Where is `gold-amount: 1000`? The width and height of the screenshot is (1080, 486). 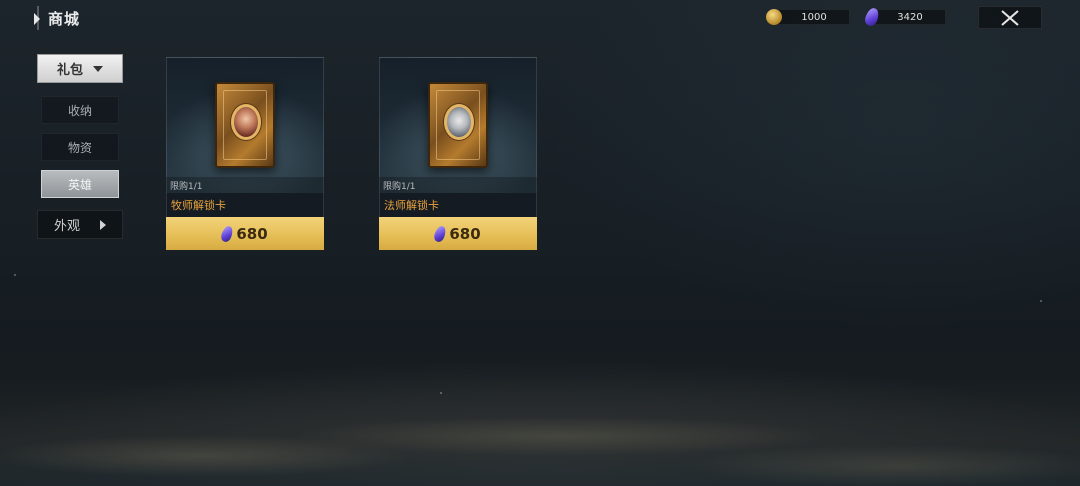 gold-amount: 1000 is located at coordinates (814, 17).